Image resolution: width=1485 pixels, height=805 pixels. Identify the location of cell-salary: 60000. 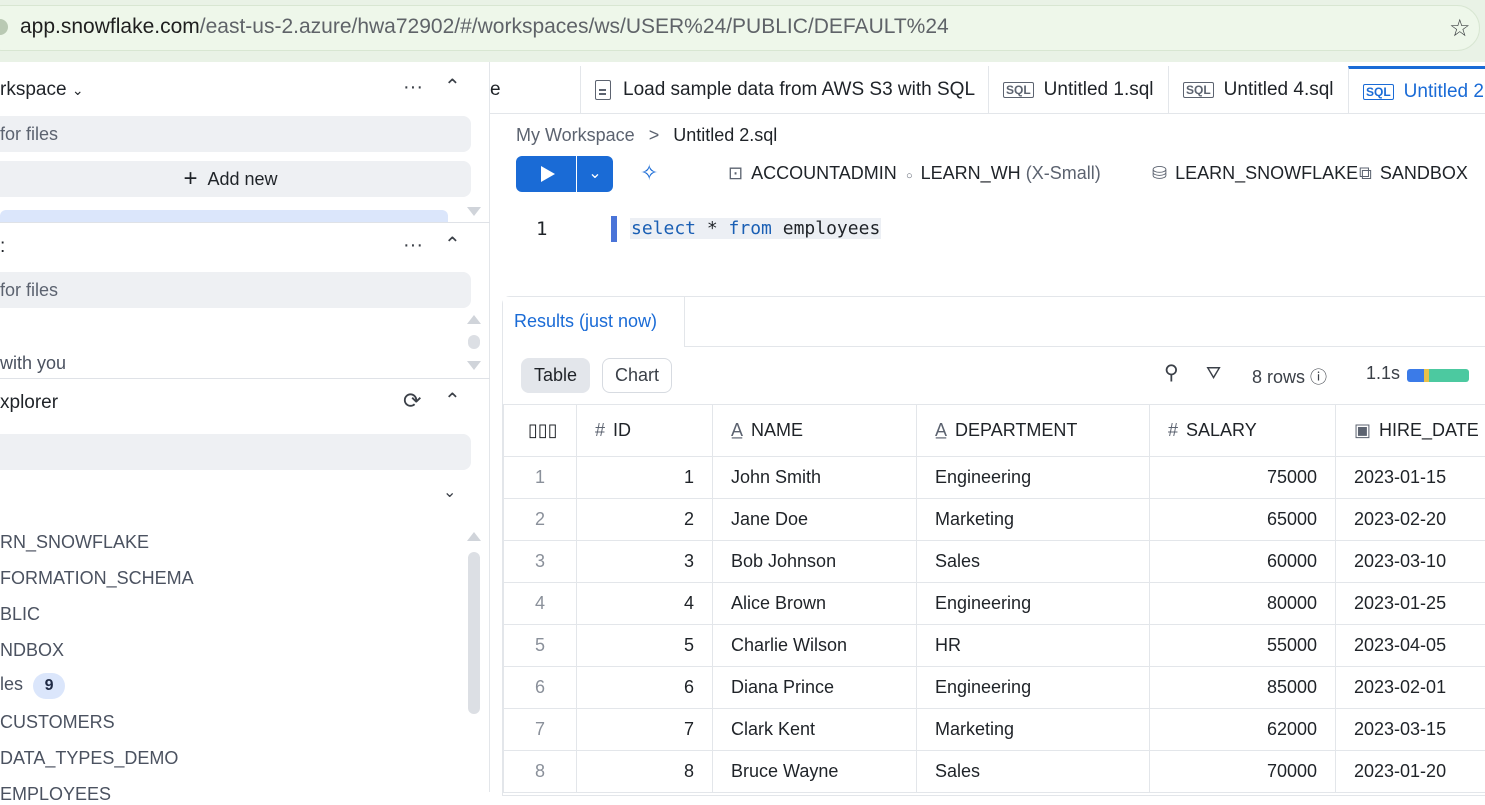
(1243, 562).